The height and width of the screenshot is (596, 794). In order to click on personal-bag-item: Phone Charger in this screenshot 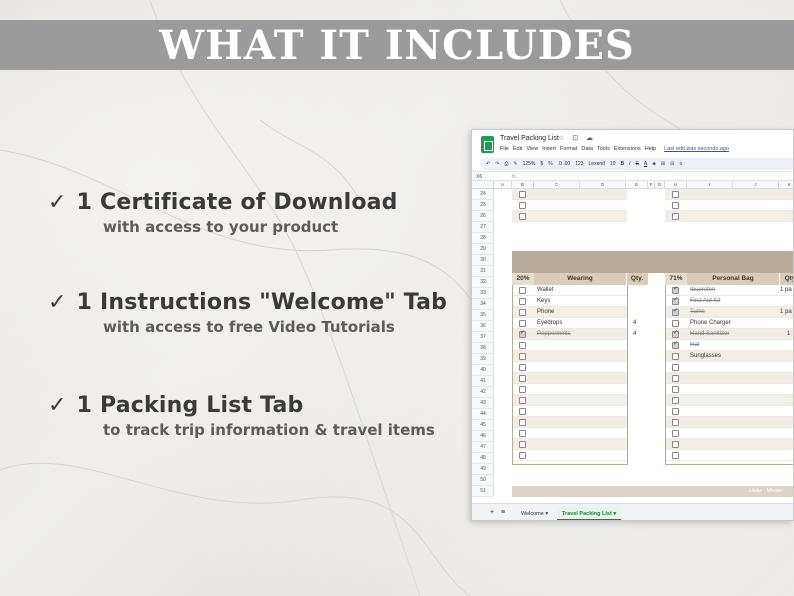, I will do `click(710, 323)`.